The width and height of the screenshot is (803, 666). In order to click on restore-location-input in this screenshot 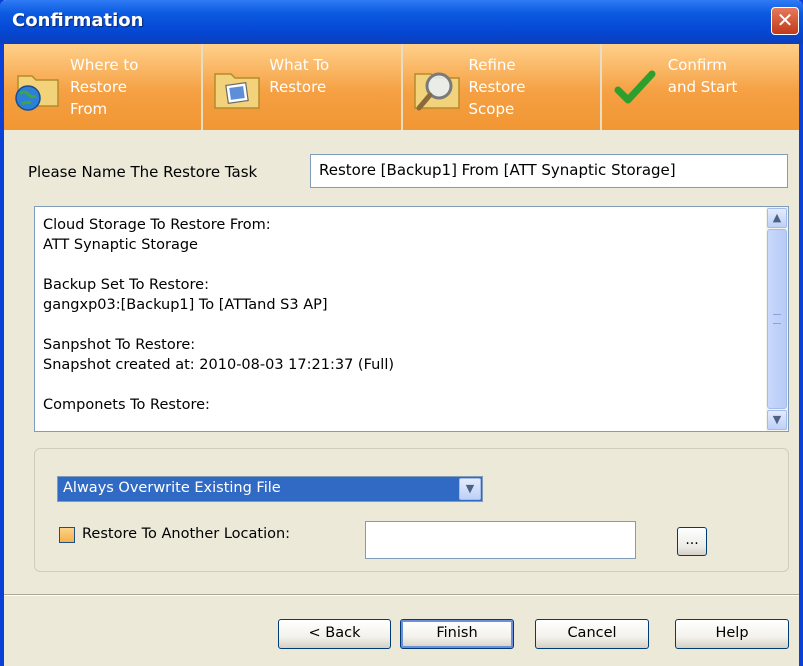, I will do `click(500, 540)`.